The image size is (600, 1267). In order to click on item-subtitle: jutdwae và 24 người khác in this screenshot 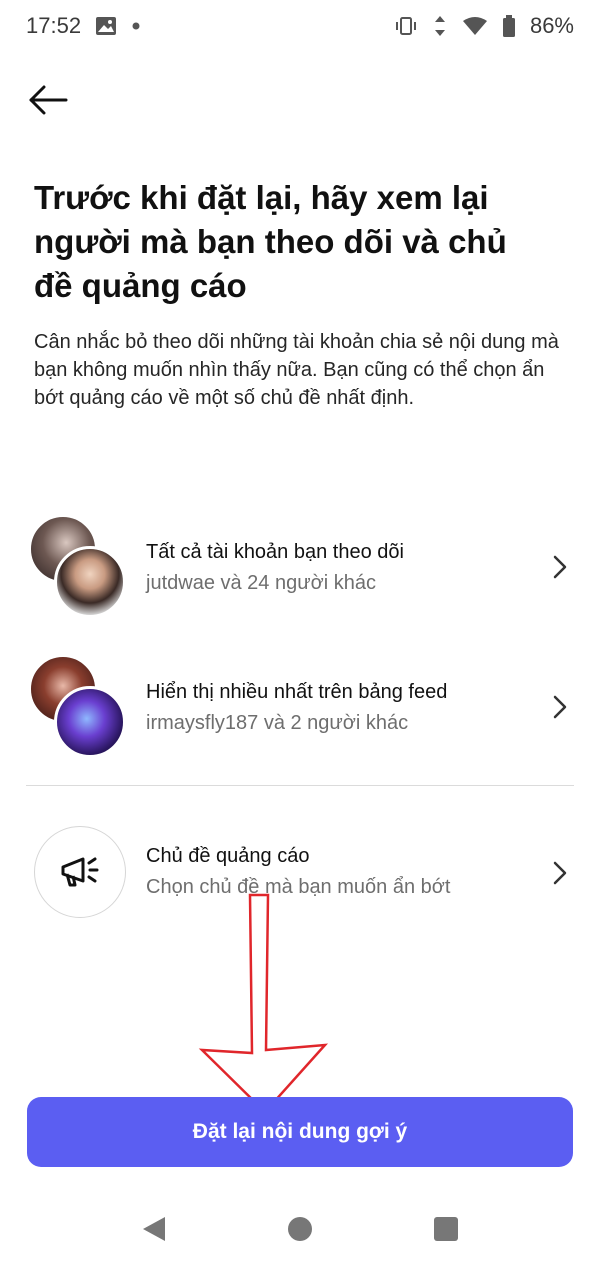, I will do `click(261, 583)`.